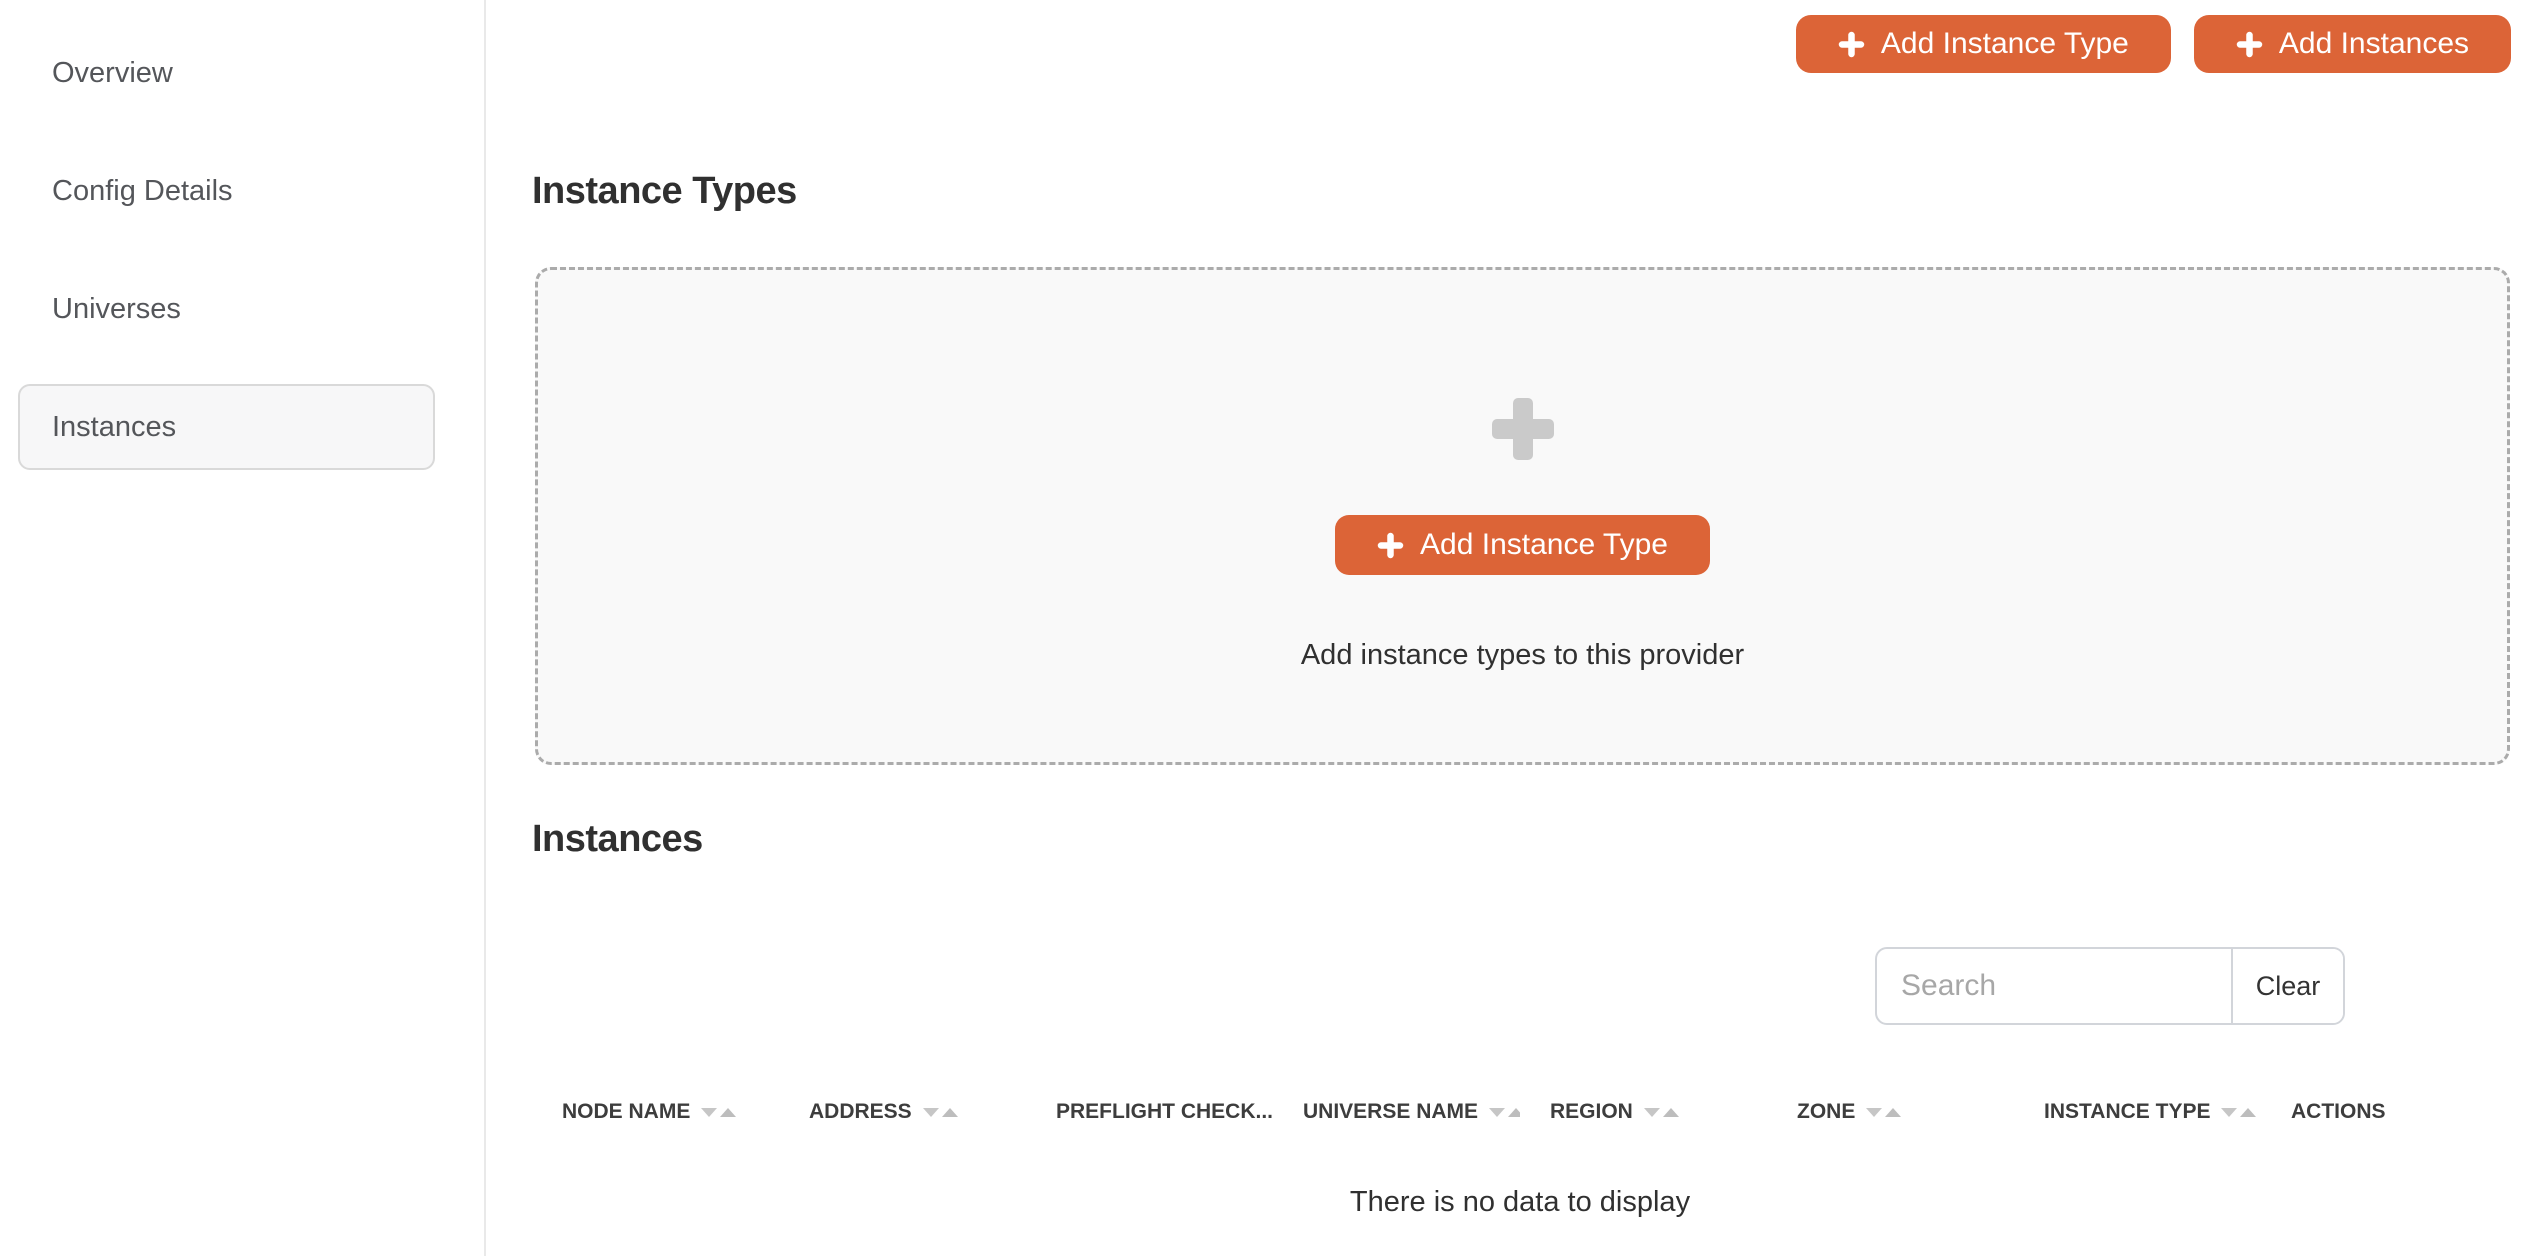 The image size is (2528, 1256). What do you see at coordinates (226, 427) in the screenshot?
I see `sidebar-item-instances: Instances` at bounding box center [226, 427].